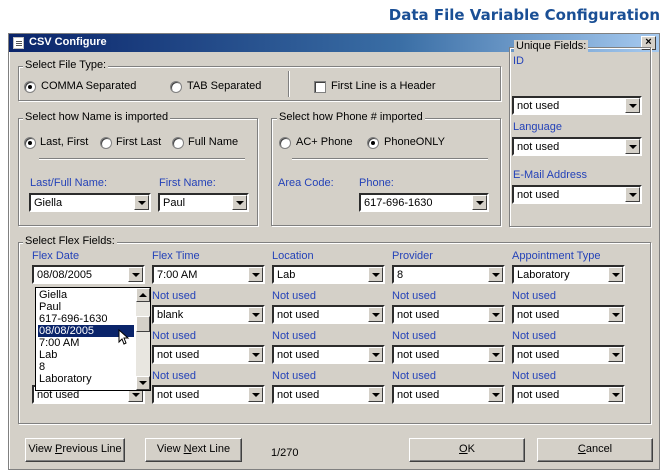 The height and width of the screenshot is (470, 668). I want to click on full-name-label: Full Name, so click(213, 142).